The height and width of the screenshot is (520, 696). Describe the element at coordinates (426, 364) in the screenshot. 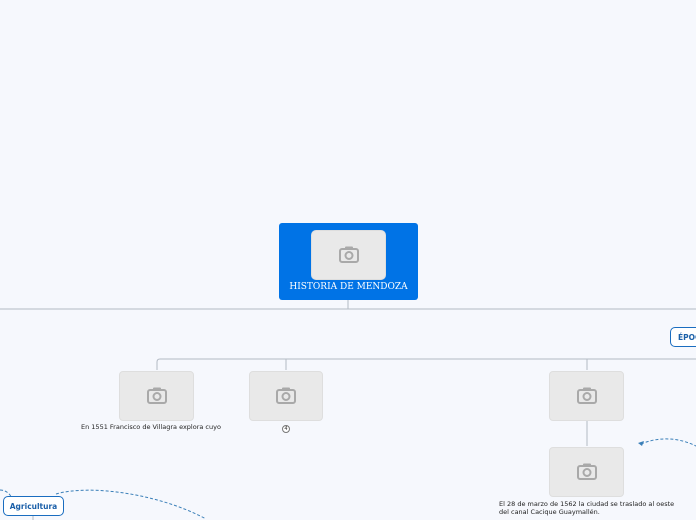

I see `sub-branch-line` at that location.